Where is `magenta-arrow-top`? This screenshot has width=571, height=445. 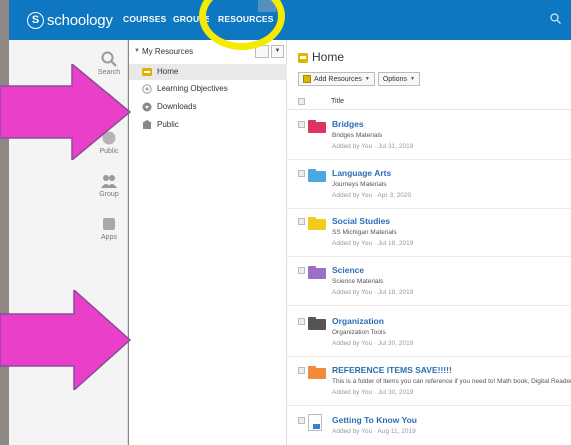 magenta-arrow-top is located at coordinates (66, 112).